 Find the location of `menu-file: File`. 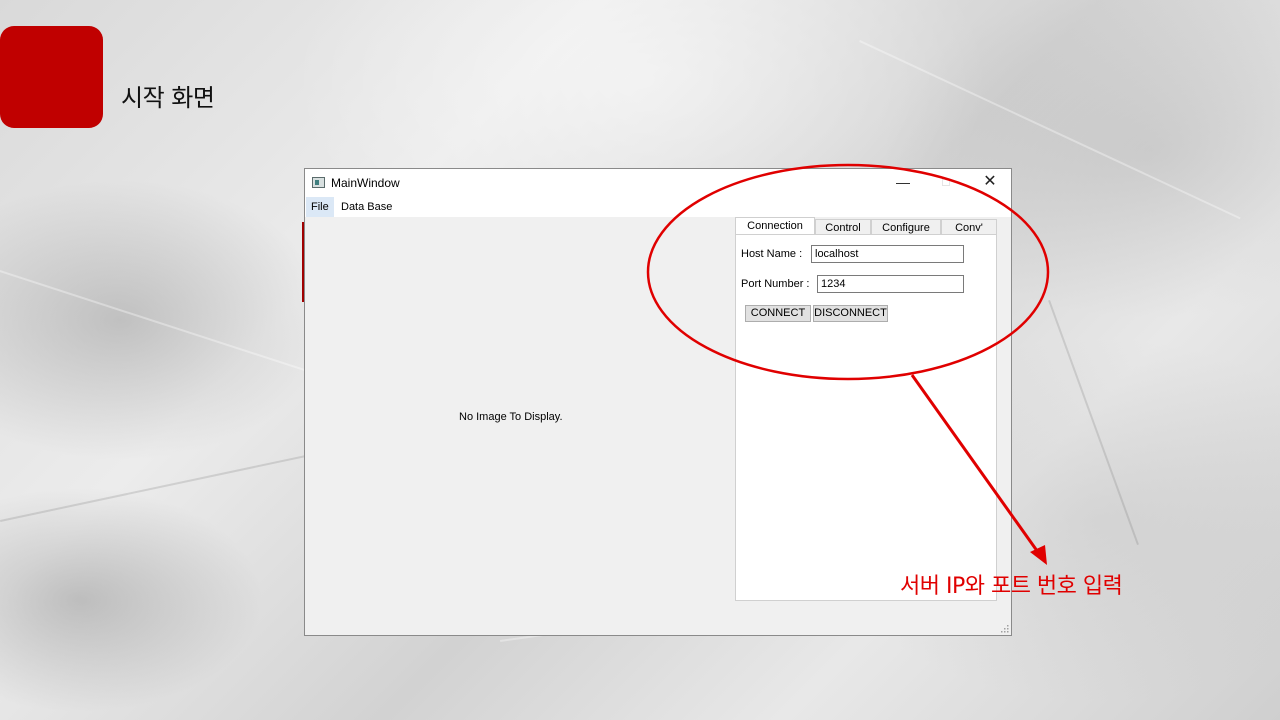

menu-file: File is located at coordinates (320, 207).